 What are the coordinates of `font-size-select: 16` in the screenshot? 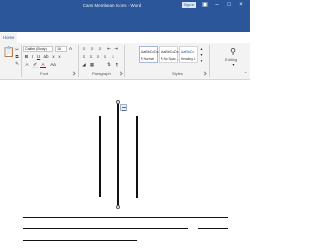 It's located at (61, 49).